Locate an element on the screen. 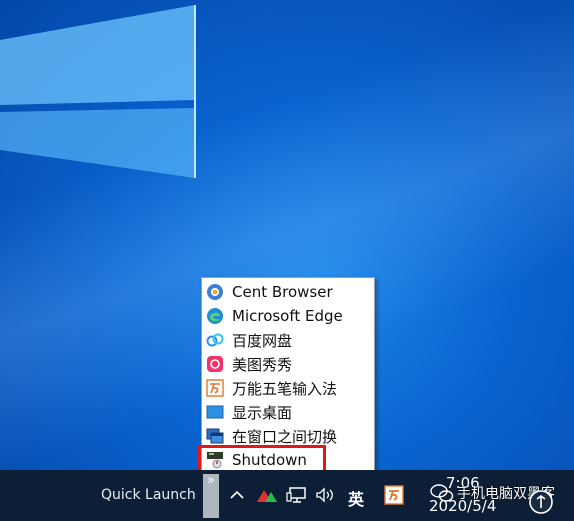 The width and height of the screenshot is (574, 521). show-desktop-icon is located at coordinates (215, 412).